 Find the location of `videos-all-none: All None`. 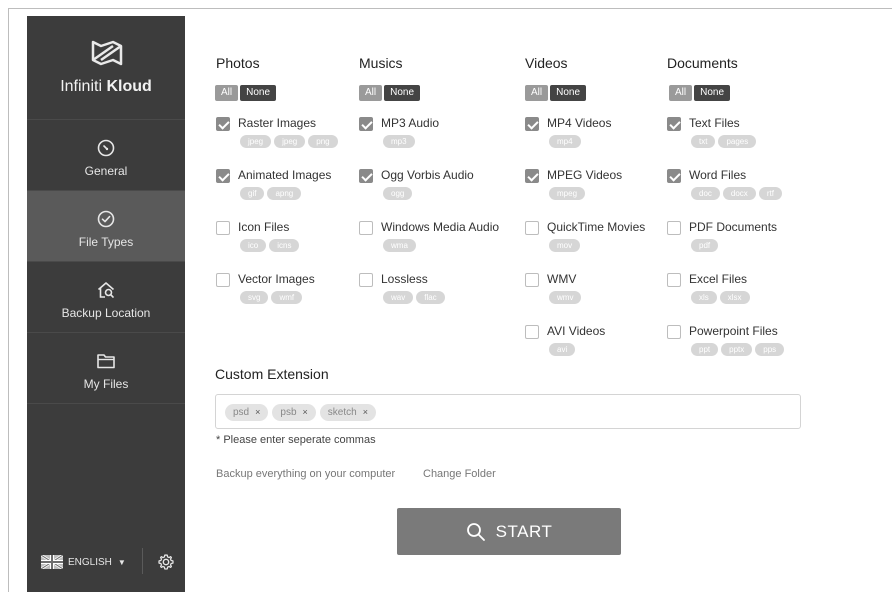

videos-all-none: All None is located at coordinates (556, 93).